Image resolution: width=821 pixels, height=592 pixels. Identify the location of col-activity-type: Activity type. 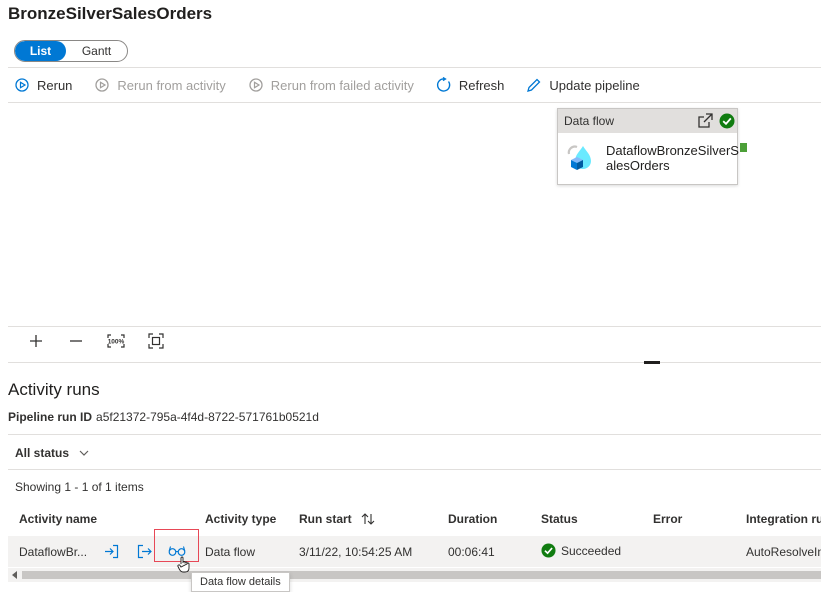
(240, 519).